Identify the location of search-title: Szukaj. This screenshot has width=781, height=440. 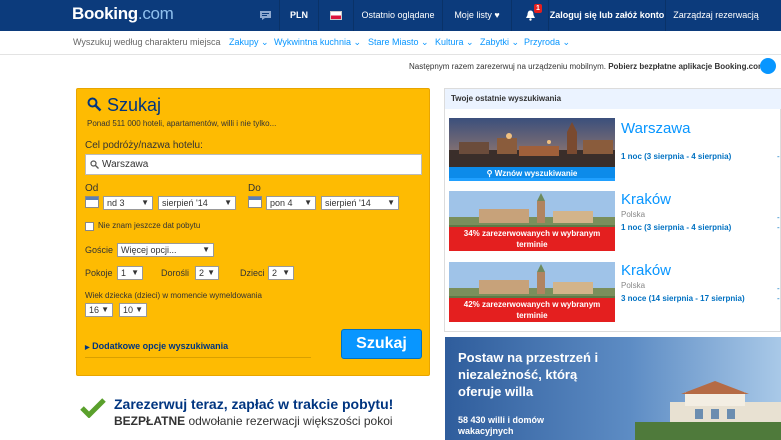
(124, 105).